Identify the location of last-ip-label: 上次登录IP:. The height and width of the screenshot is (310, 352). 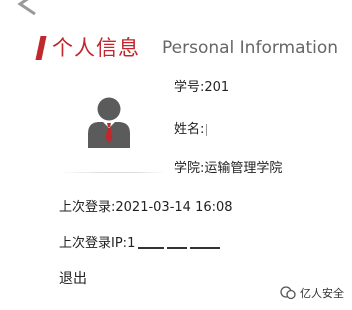
(93, 243).